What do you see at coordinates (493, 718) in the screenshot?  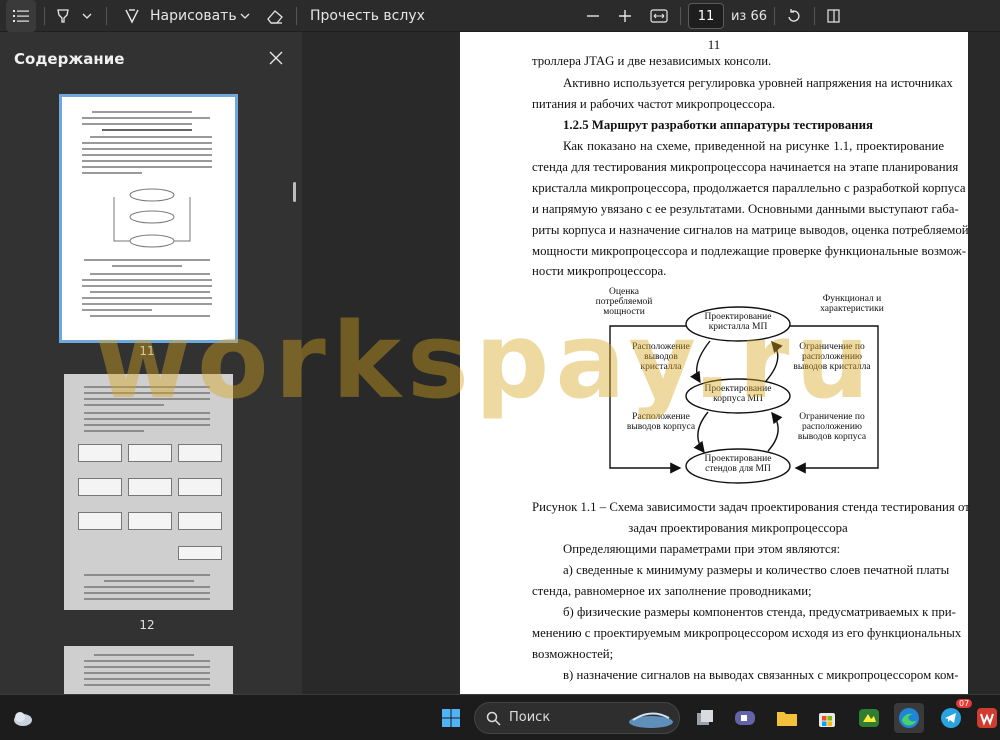 I see `search-icon` at bounding box center [493, 718].